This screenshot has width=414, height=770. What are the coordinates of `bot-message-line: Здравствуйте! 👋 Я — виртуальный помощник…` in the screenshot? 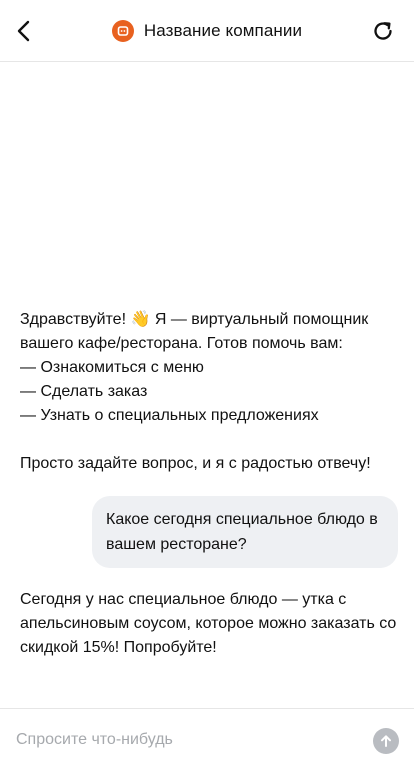 It's located at (194, 331).